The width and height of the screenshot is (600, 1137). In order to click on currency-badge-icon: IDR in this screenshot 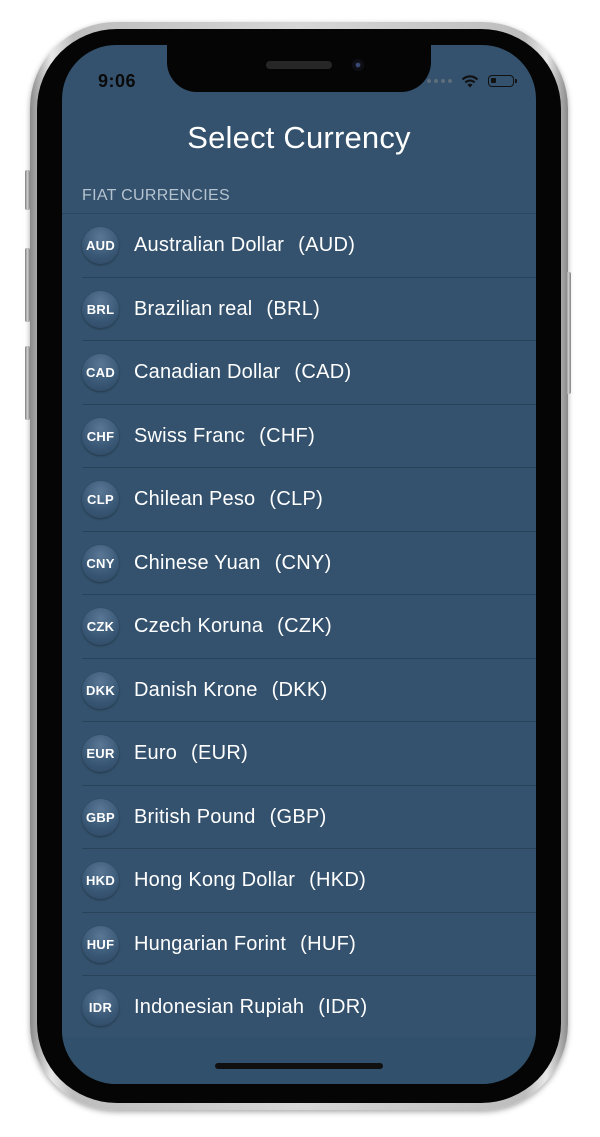, I will do `click(100, 1008)`.